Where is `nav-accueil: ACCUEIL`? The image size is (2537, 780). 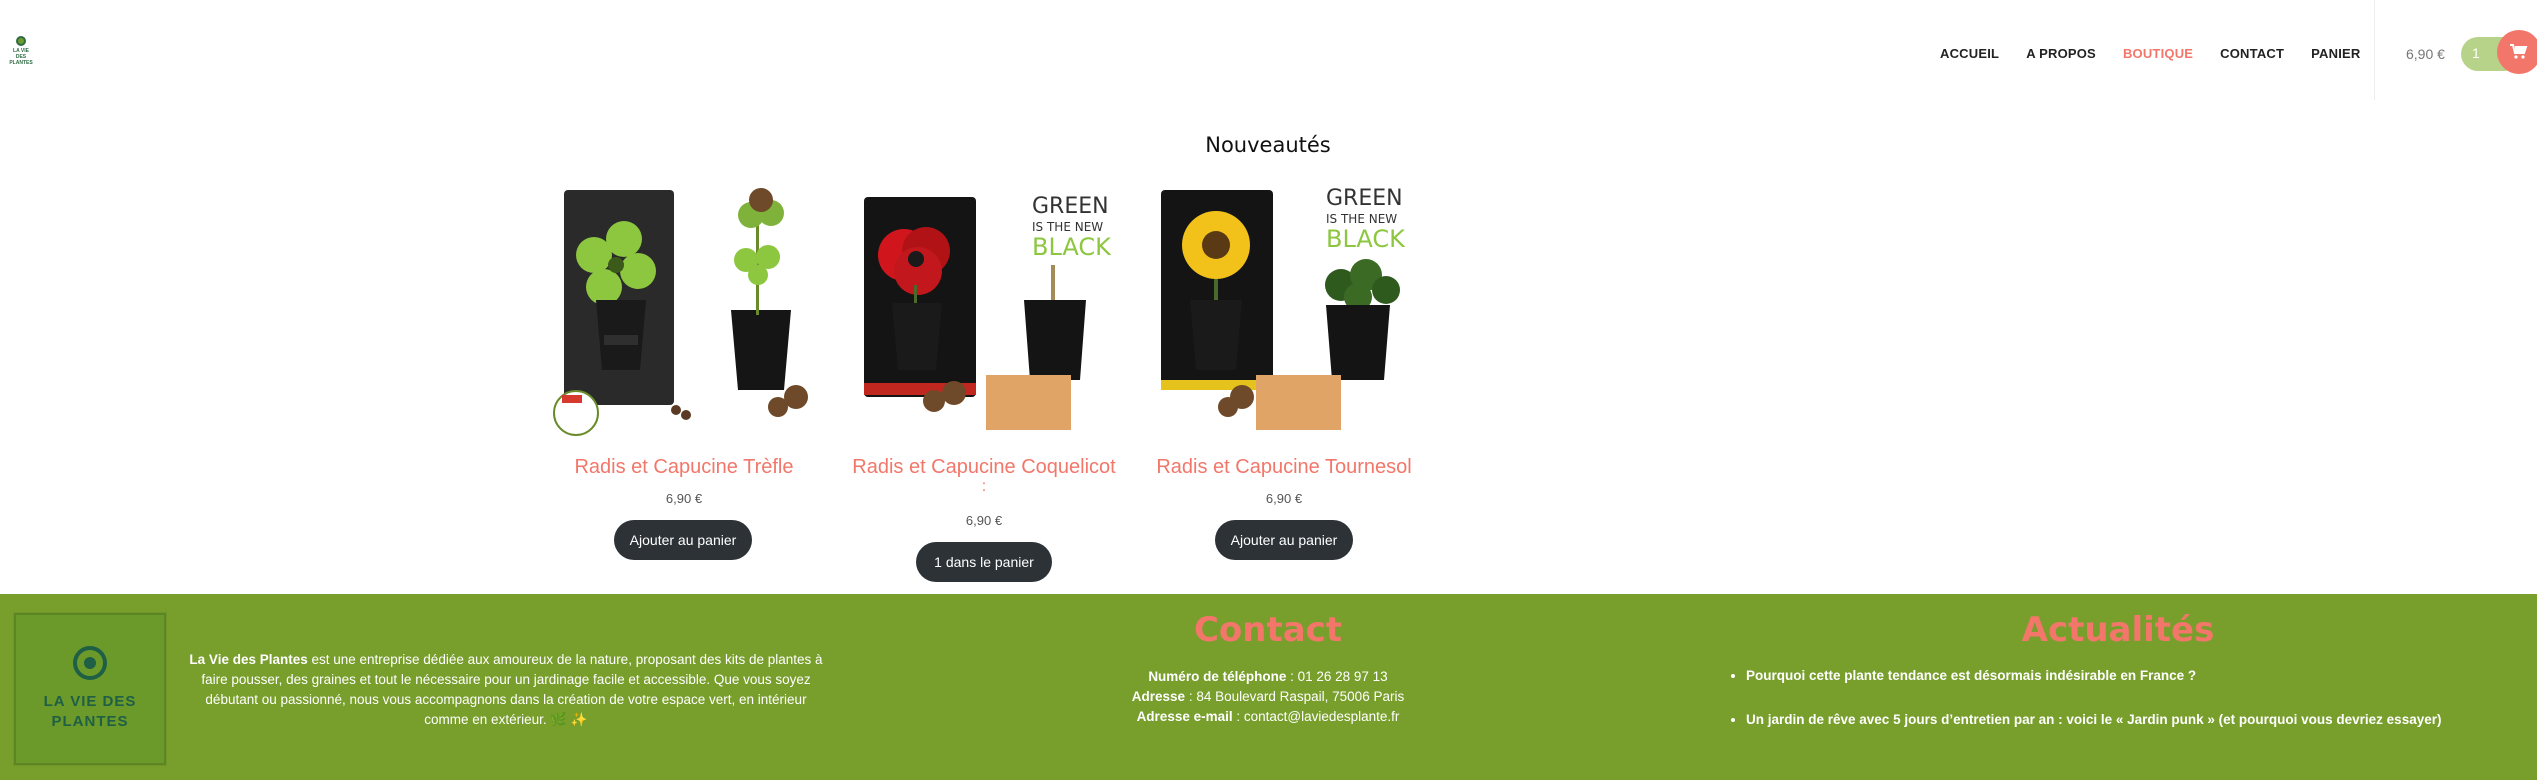 nav-accueil: ACCUEIL is located at coordinates (1969, 53).